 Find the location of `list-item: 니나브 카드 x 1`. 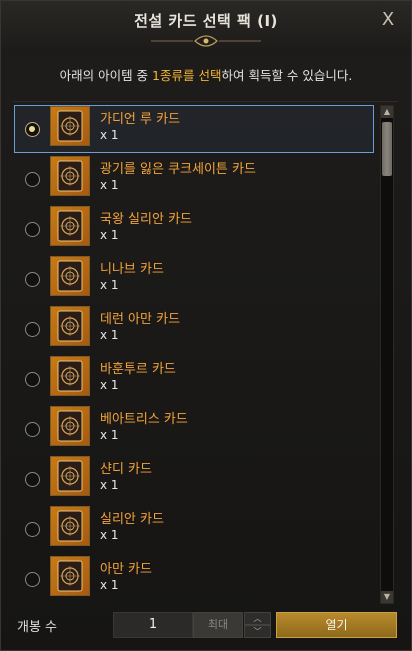

list-item: 니나브 카드 x 1 is located at coordinates (194, 276).